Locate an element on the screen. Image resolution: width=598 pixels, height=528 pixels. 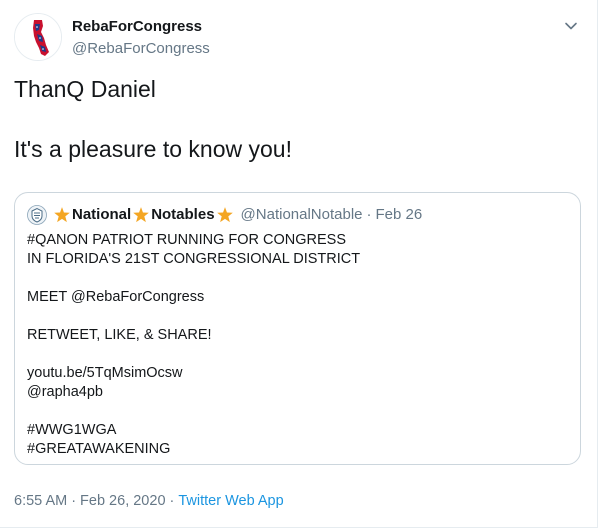
qanon-crest-icon is located at coordinates (37, 215).